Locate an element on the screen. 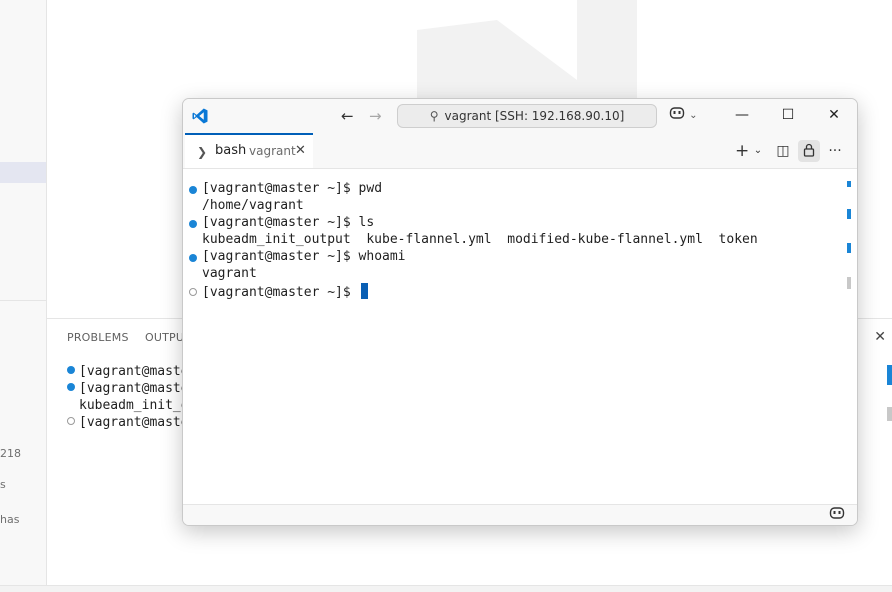  tab-label: bash is located at coordinates (231, 150).